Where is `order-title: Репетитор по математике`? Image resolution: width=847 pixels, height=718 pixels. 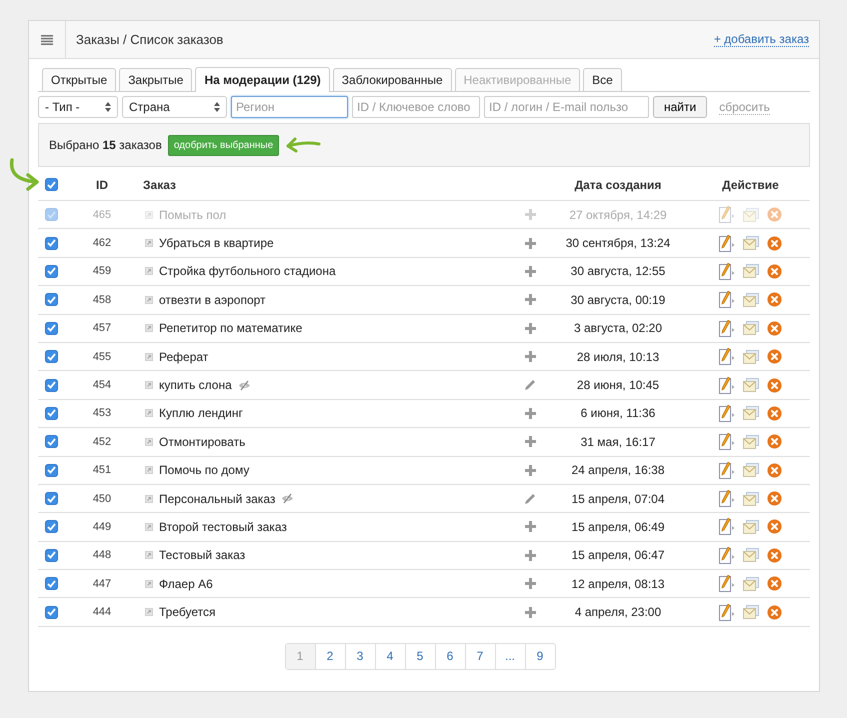 order-title: Репетитор по математике is located at coordinates (230, 328).